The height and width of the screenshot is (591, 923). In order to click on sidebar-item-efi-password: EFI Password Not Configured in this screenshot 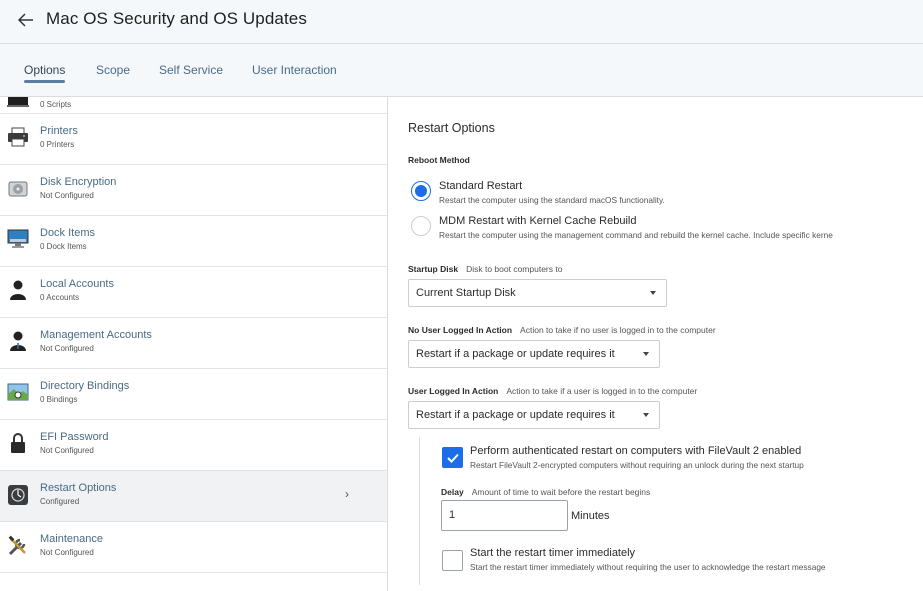, I will do `click(193, 445)`.